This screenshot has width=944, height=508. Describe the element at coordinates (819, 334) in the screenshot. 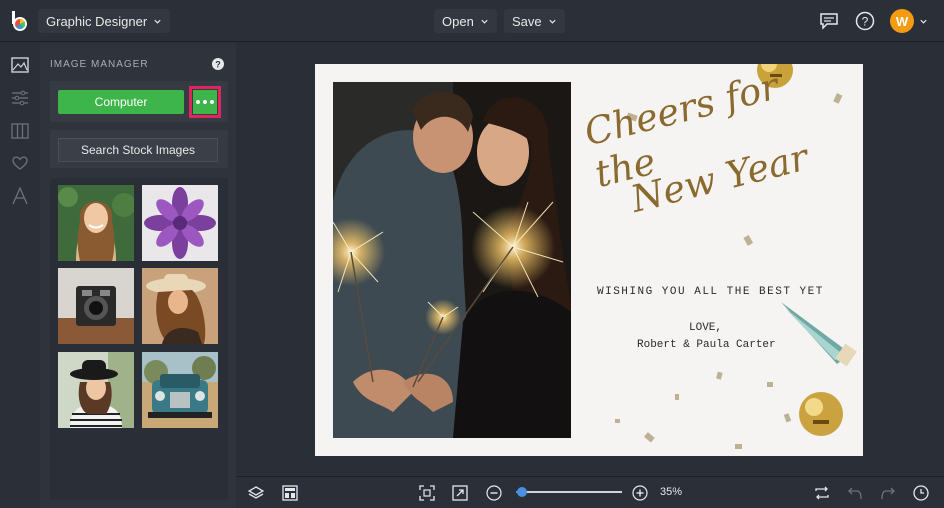

I see `mini-tree-icon` at that location.